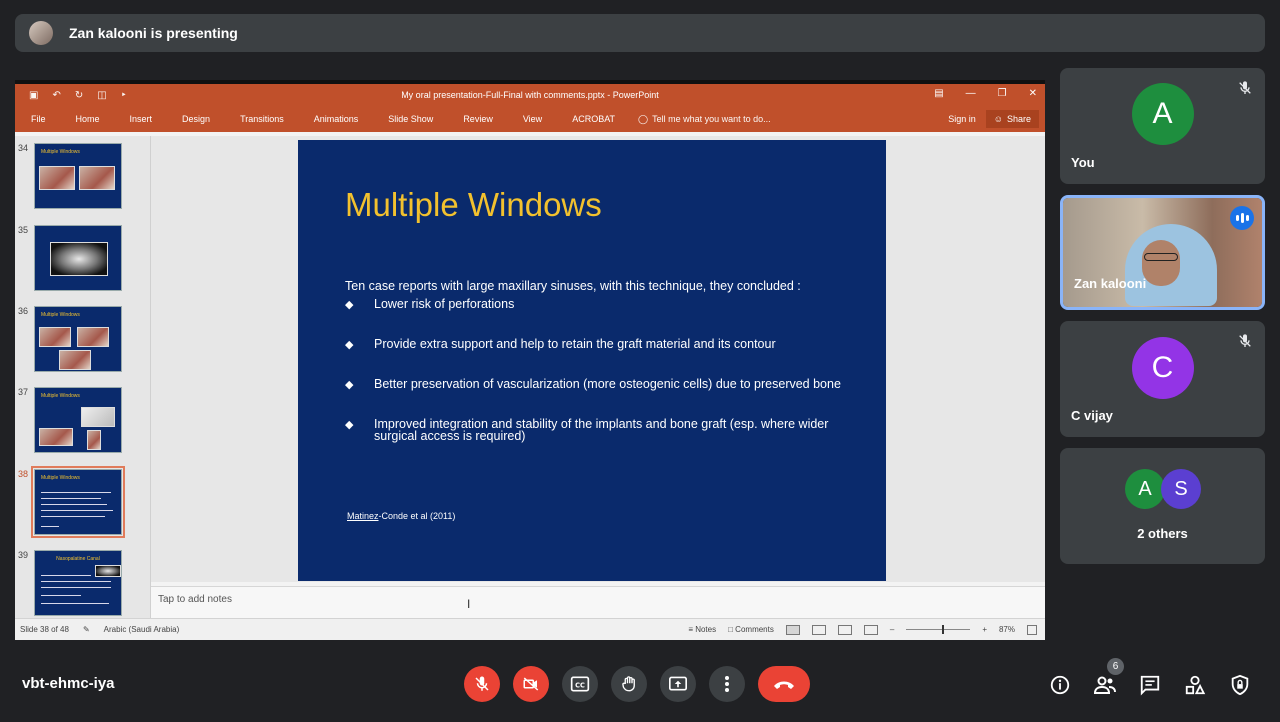  I want to click on tab-design: Design, so click(196, 119).